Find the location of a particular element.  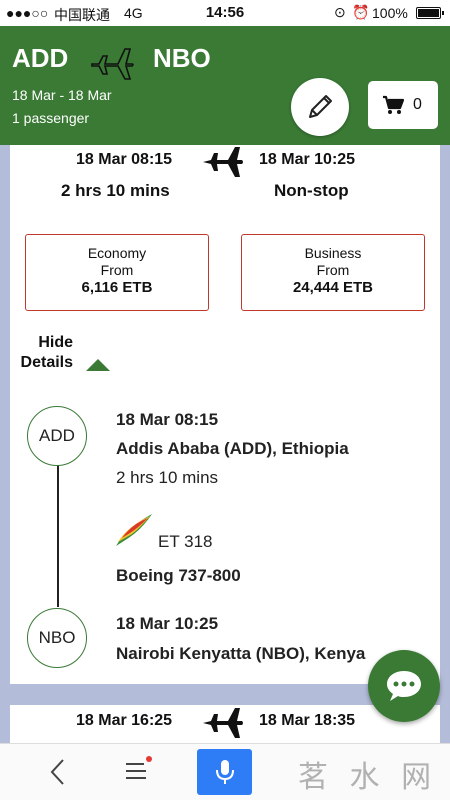

cart-button: 0 is located at coordinates (403, 105).